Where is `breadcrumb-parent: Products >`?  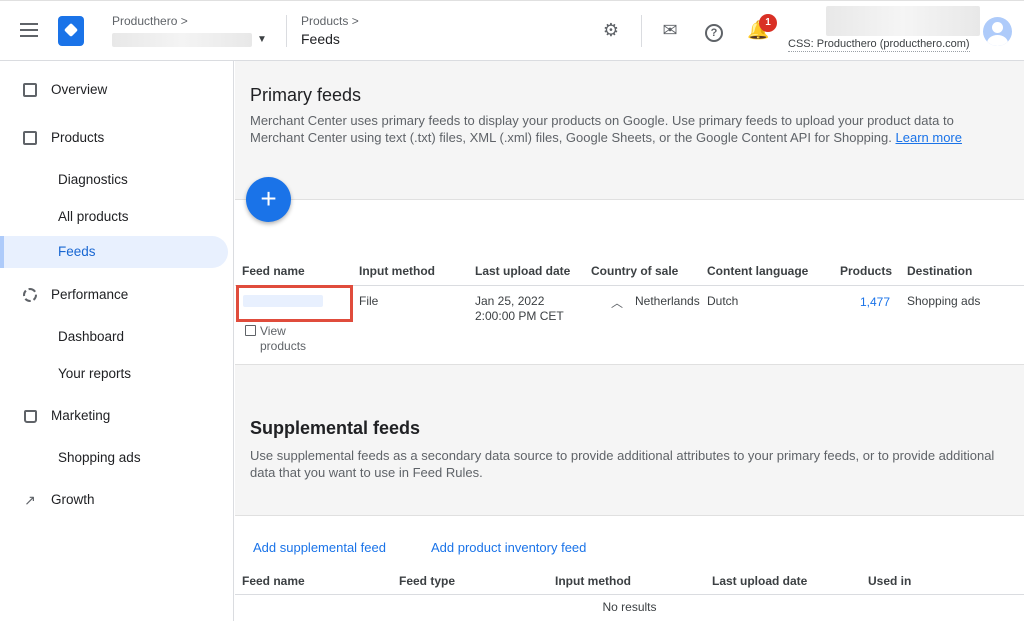
breadcrumb-parent: Products > is located at coordinates (330, 21).